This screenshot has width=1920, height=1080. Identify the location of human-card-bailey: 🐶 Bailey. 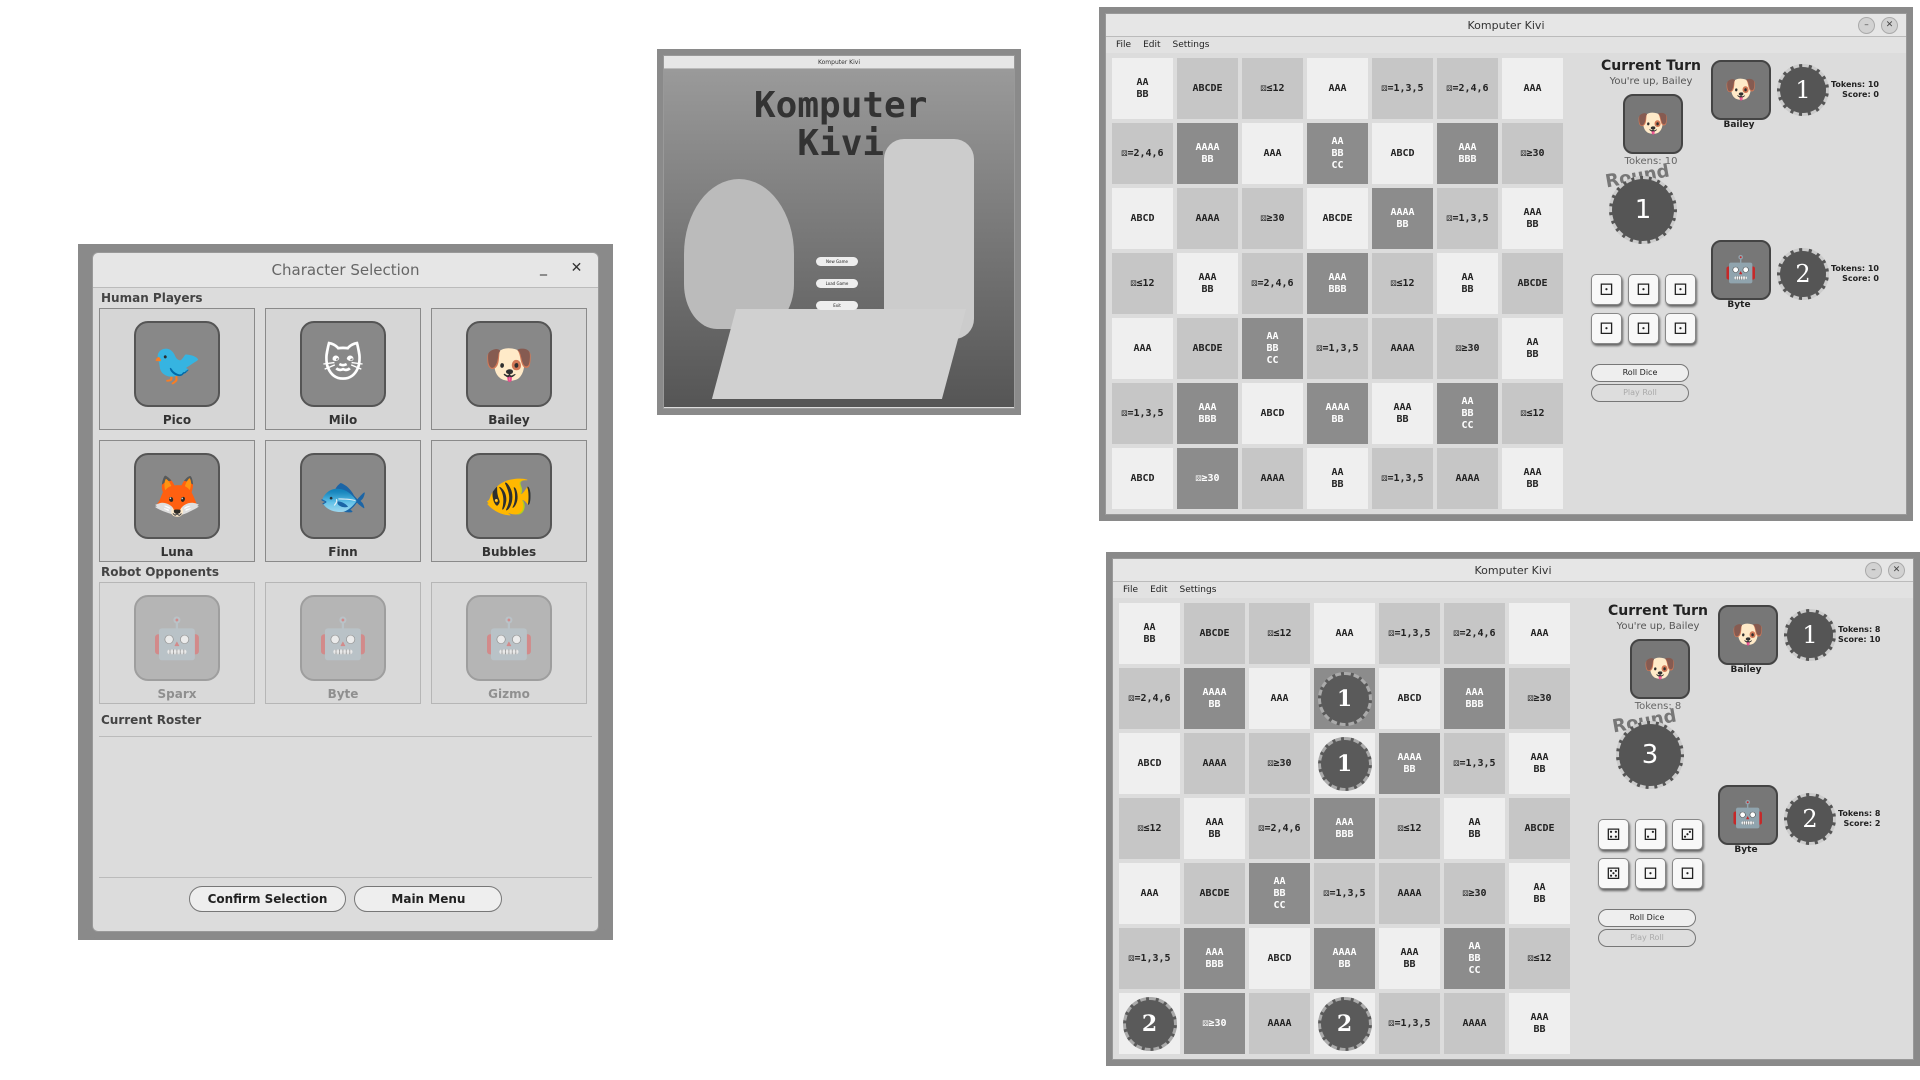
(509, 369).